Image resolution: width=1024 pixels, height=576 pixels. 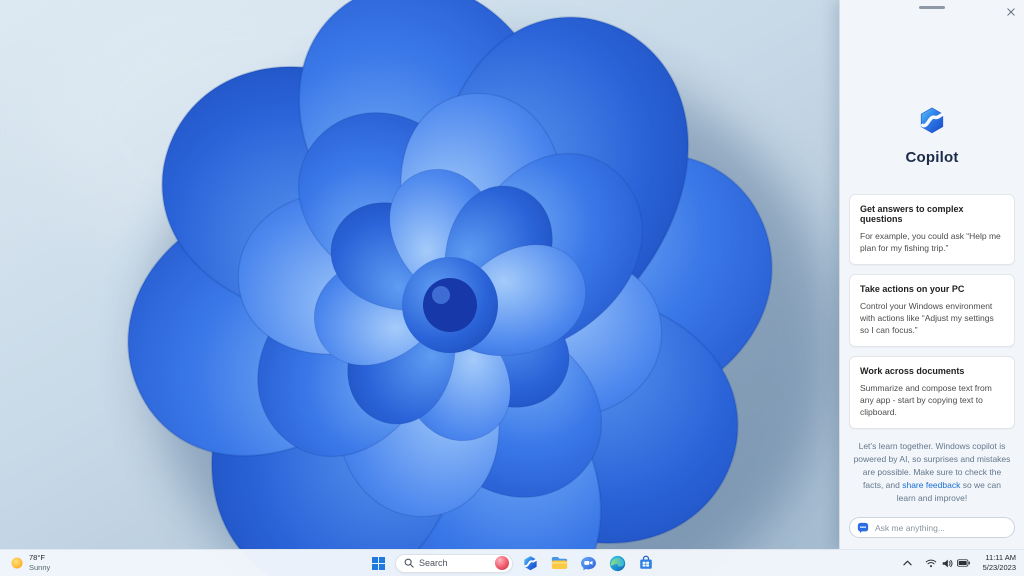 I want to click on card-title: Take actions on your PC, so click(x=912, y=288).